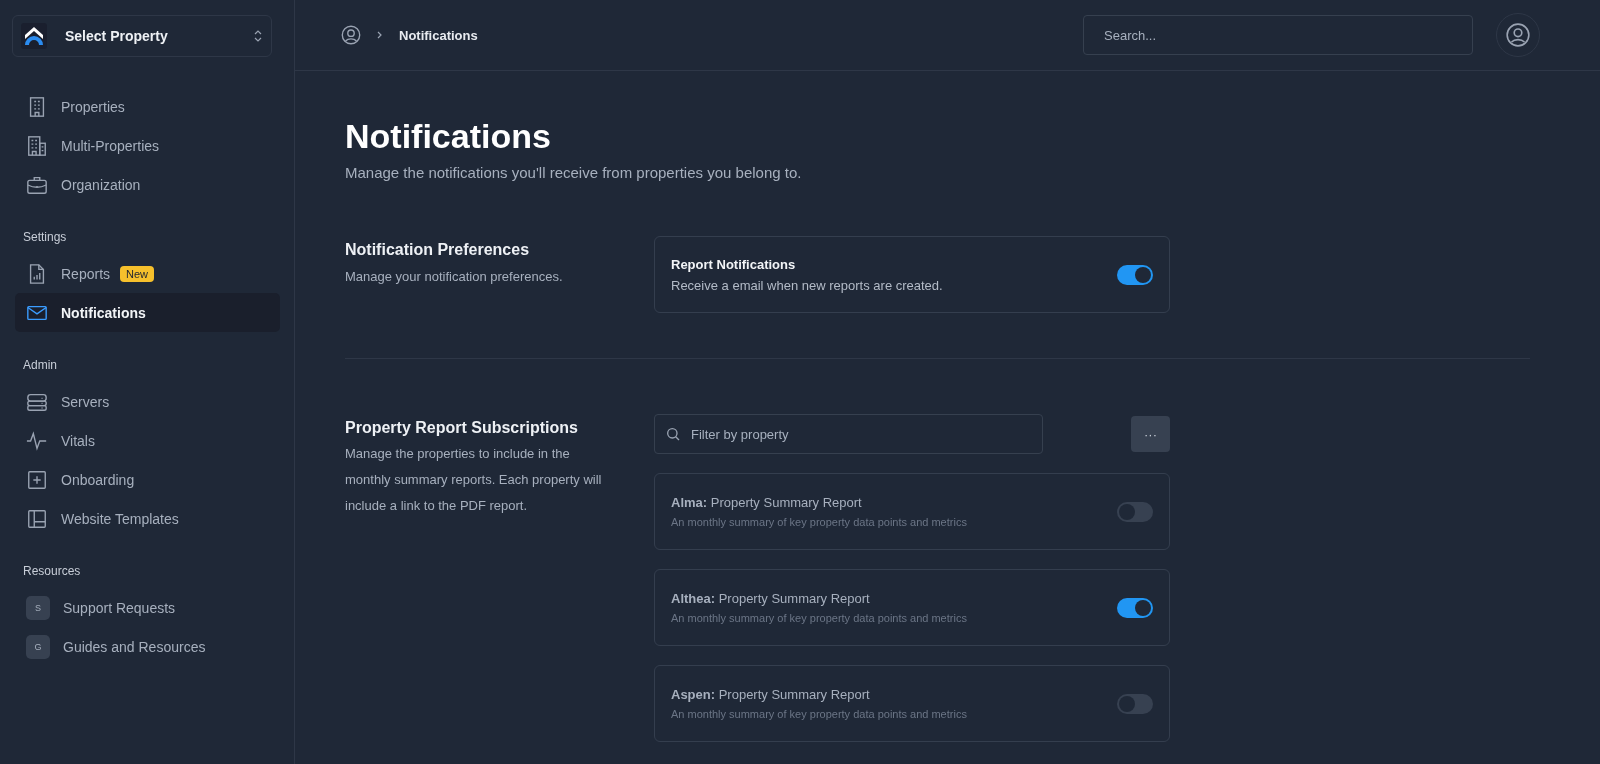 The image size is (1600, 764). Describe the element at coordinates (147, 312) in the screenshot. I see `sidebar-item: Notifications` at that location.